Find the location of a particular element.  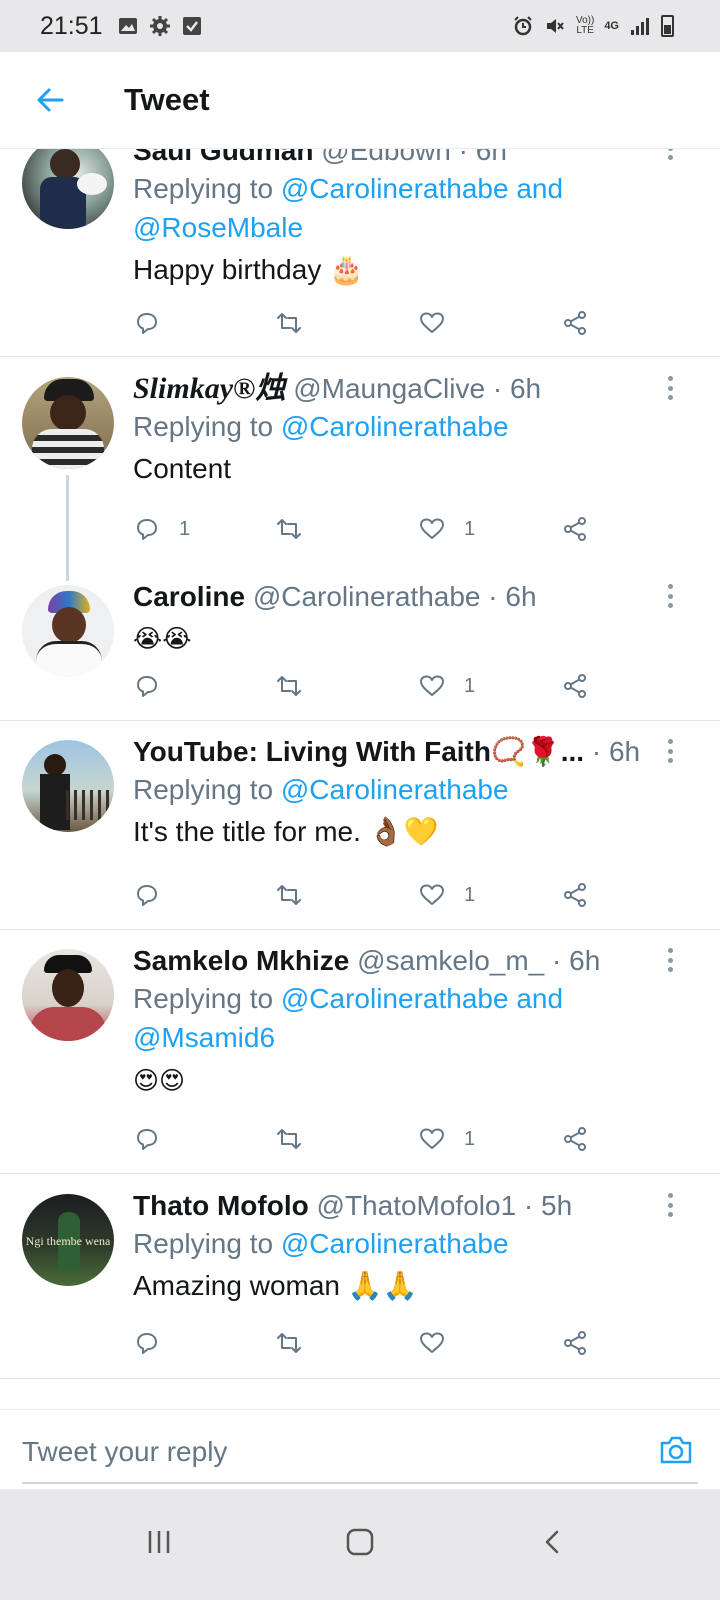

author-name: Thato Mofolo is located at coordinates (221, 1205).